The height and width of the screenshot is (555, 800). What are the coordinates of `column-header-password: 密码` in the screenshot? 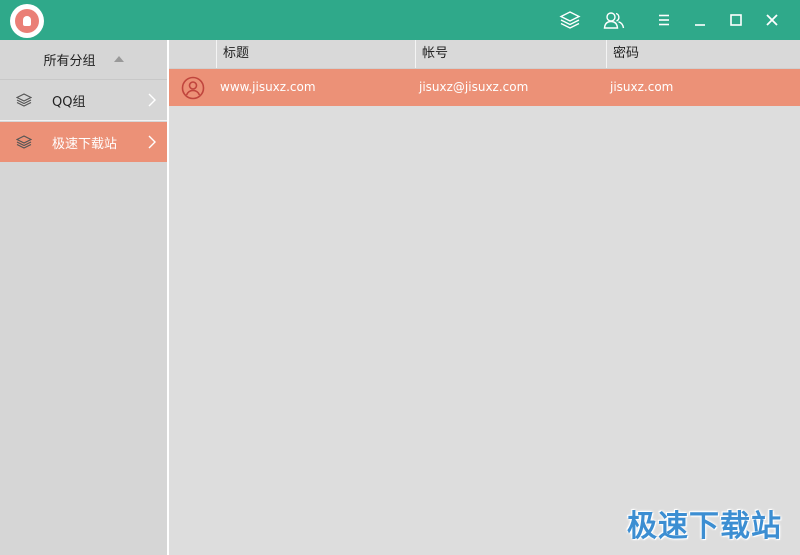 It's located at (703, 54).